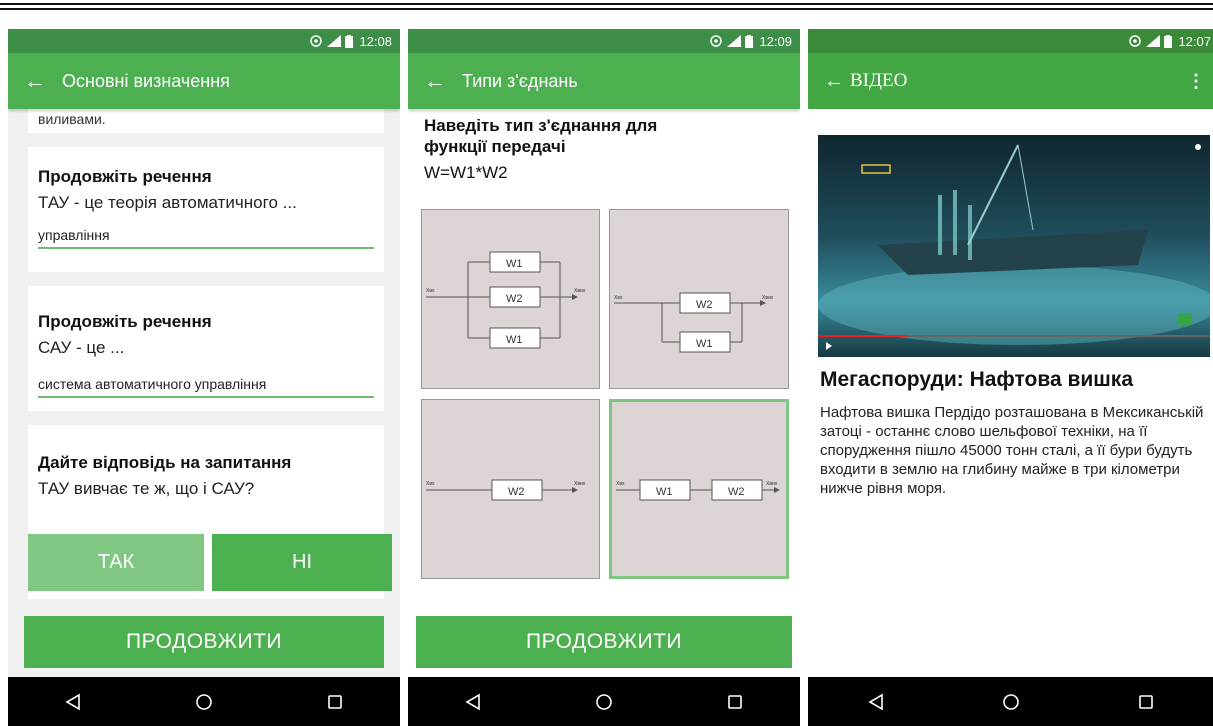 This screenshot has width=1213, height=726. Describe the element at coordinates (1196, 81) in the screenshot. I see `more-vert-icon: ⋮` at that location.